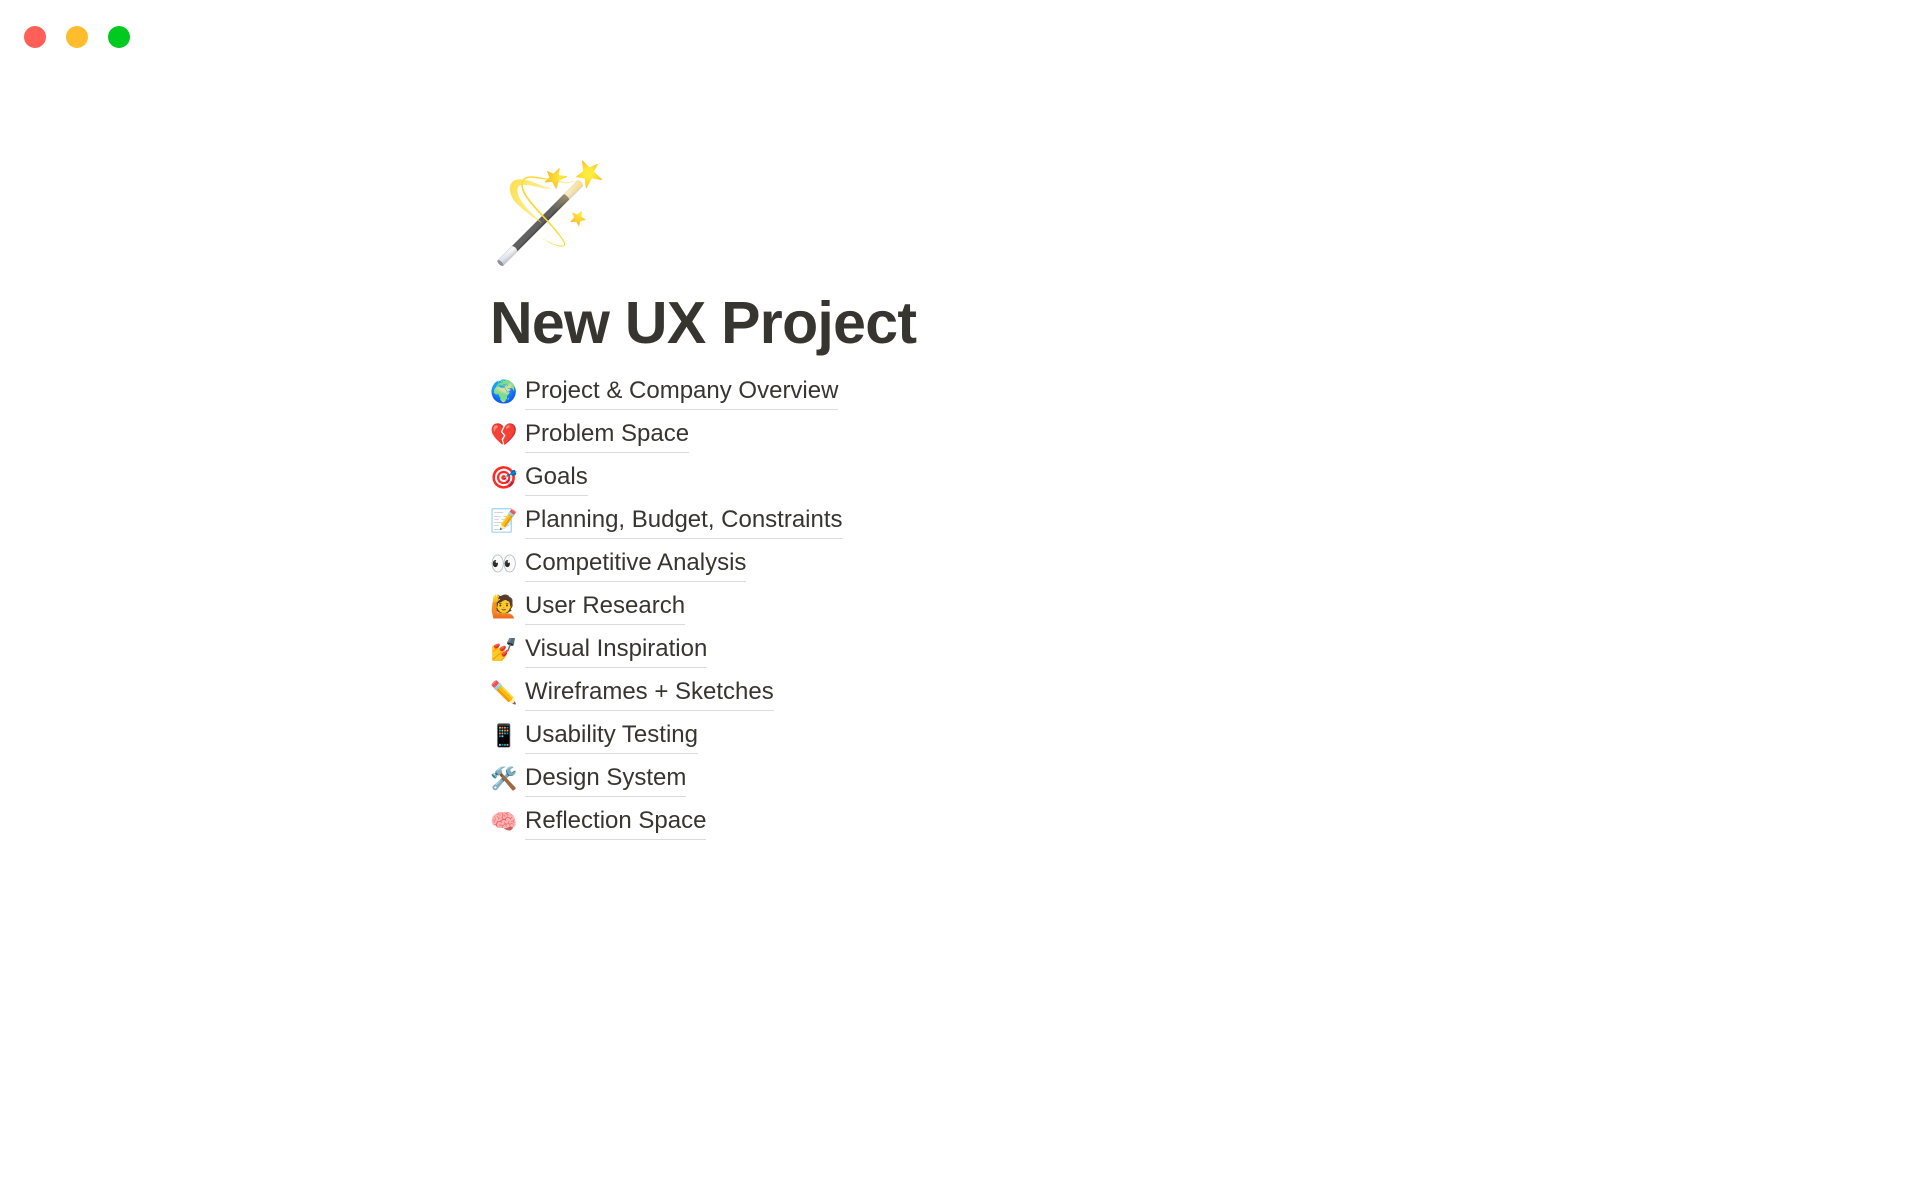  What do you see at coordinates (980, 436) in the screenshot?
I see `list-item: 💔 Problem Space` at bounding box center [980, 436].